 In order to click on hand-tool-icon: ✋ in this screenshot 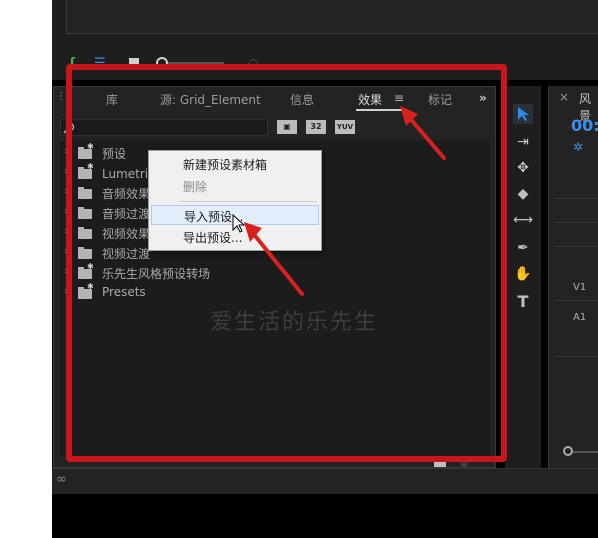, I will do `click(523, 274)`.